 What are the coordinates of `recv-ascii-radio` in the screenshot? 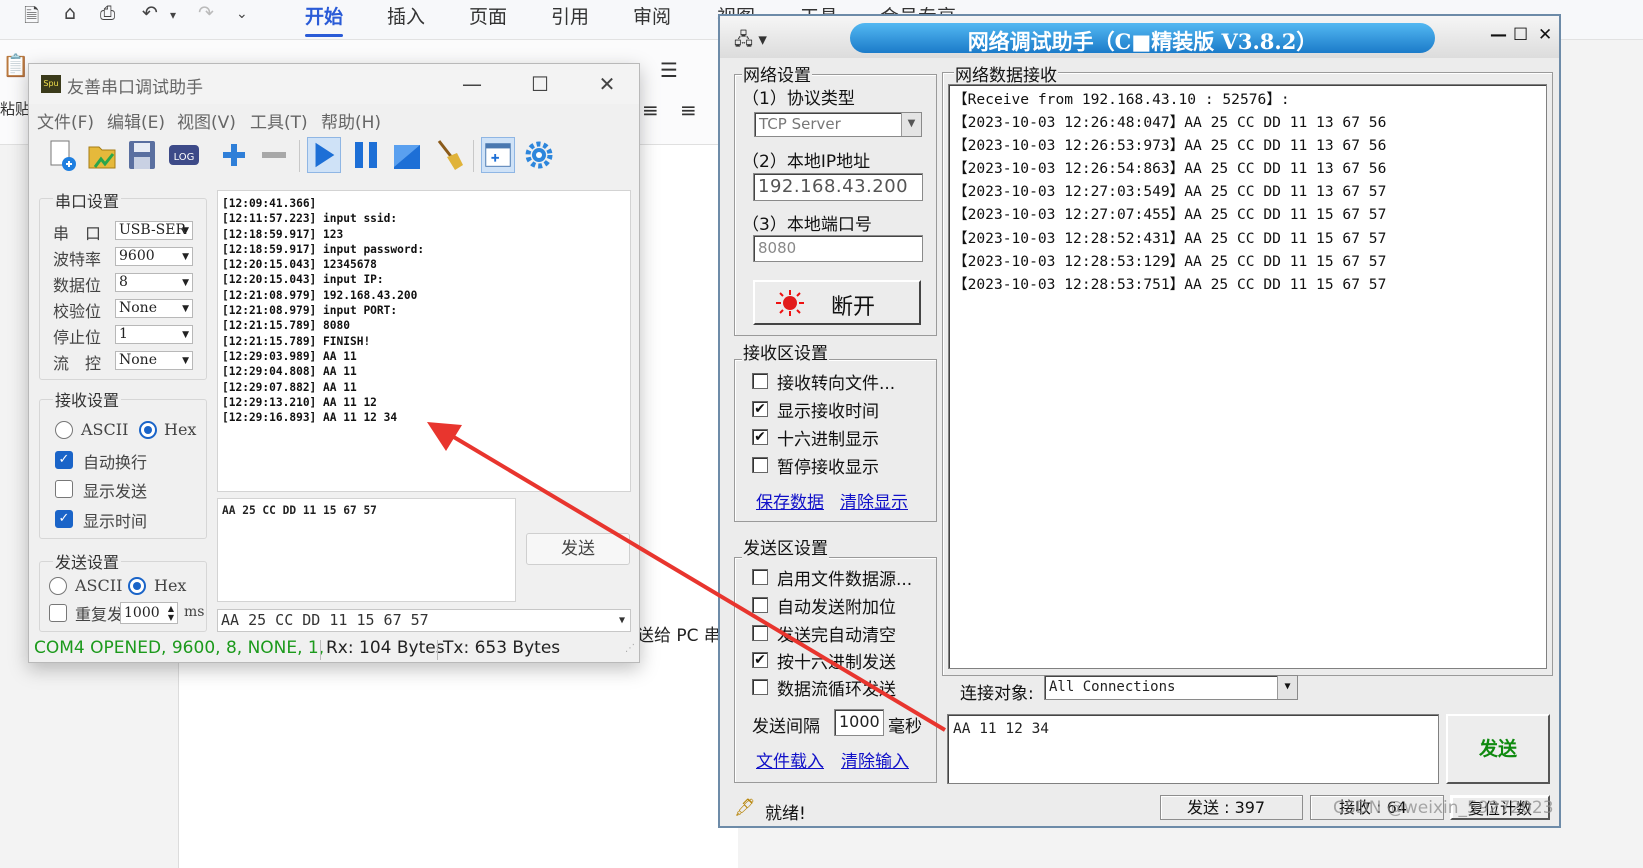 It's located at (64, 430).